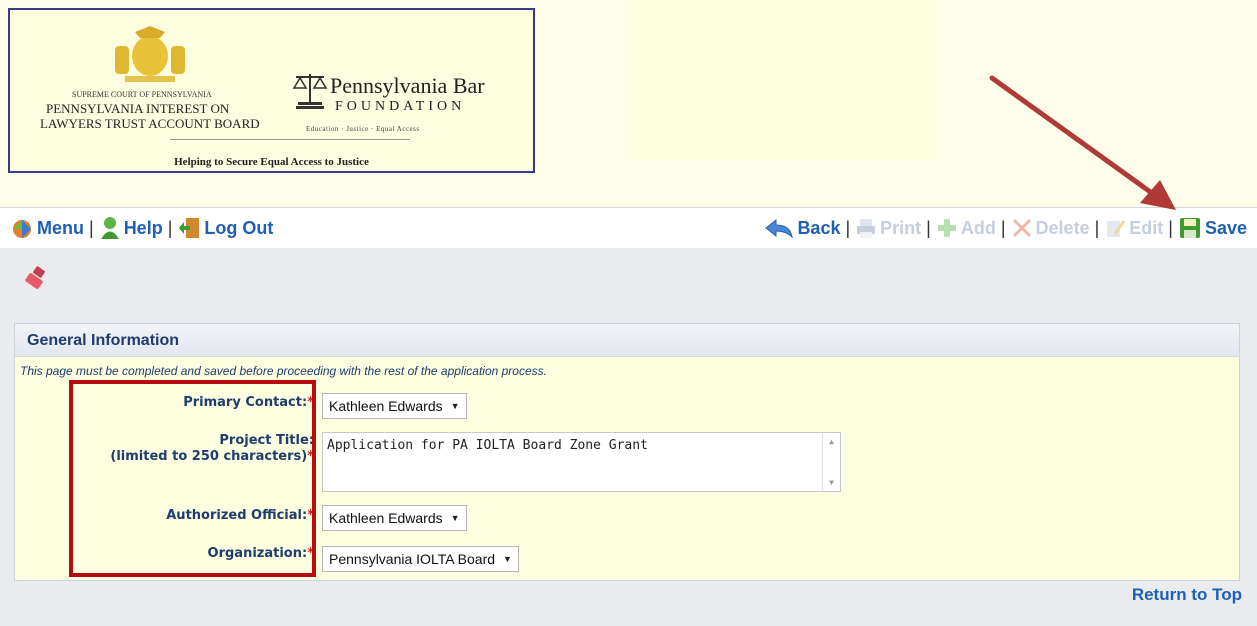  What do you see at coordinates (1225, 227) in the screenshot?
I see `save-label: Save` at bounding box center [1225, 227].